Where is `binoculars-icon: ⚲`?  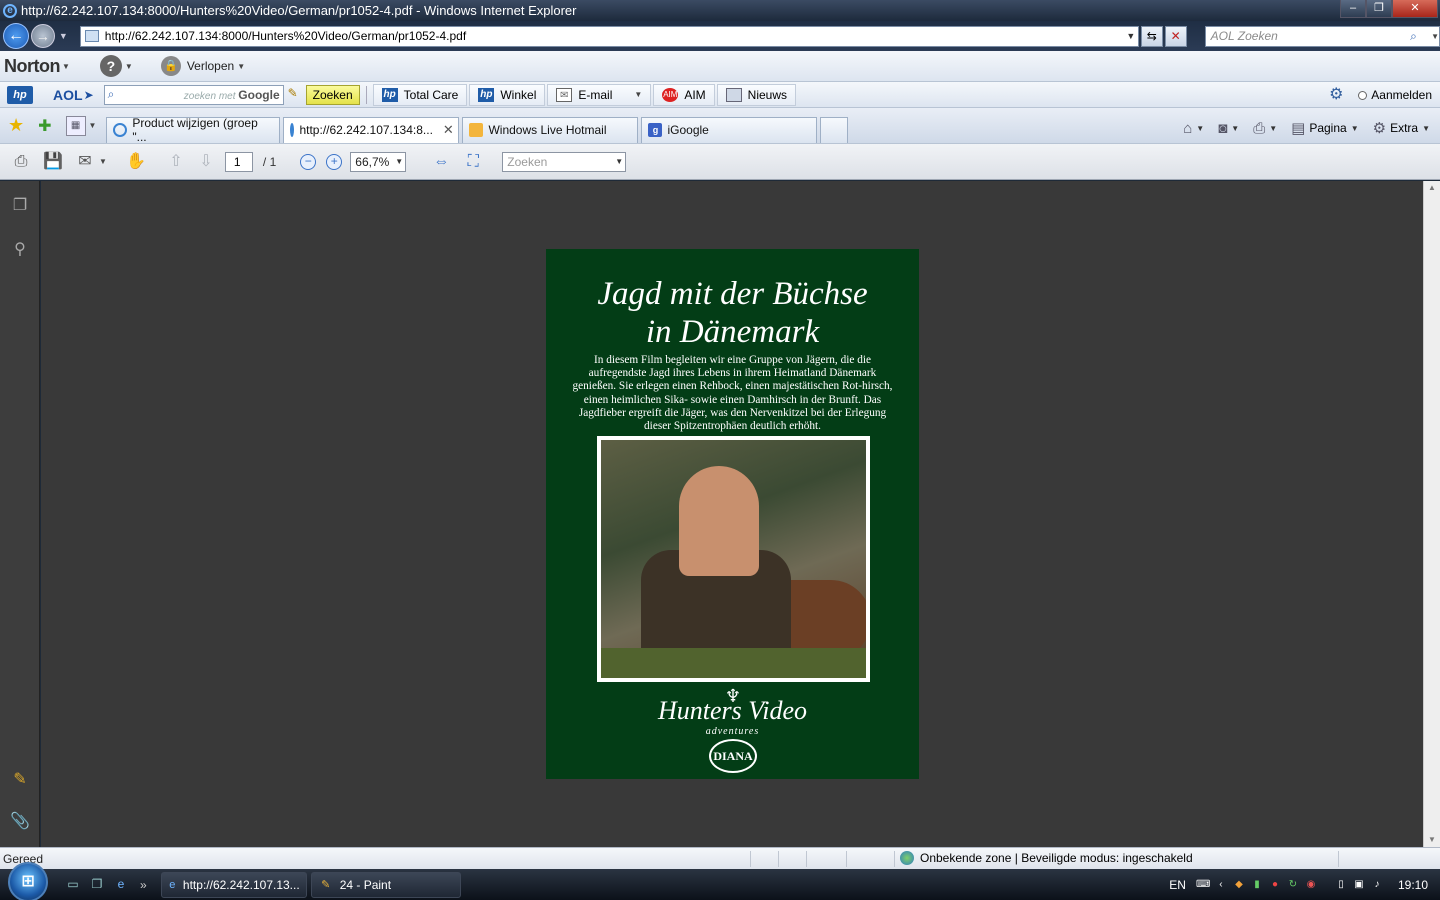 binoculars-icon: ⚲ is located at coordinates (20, 250).